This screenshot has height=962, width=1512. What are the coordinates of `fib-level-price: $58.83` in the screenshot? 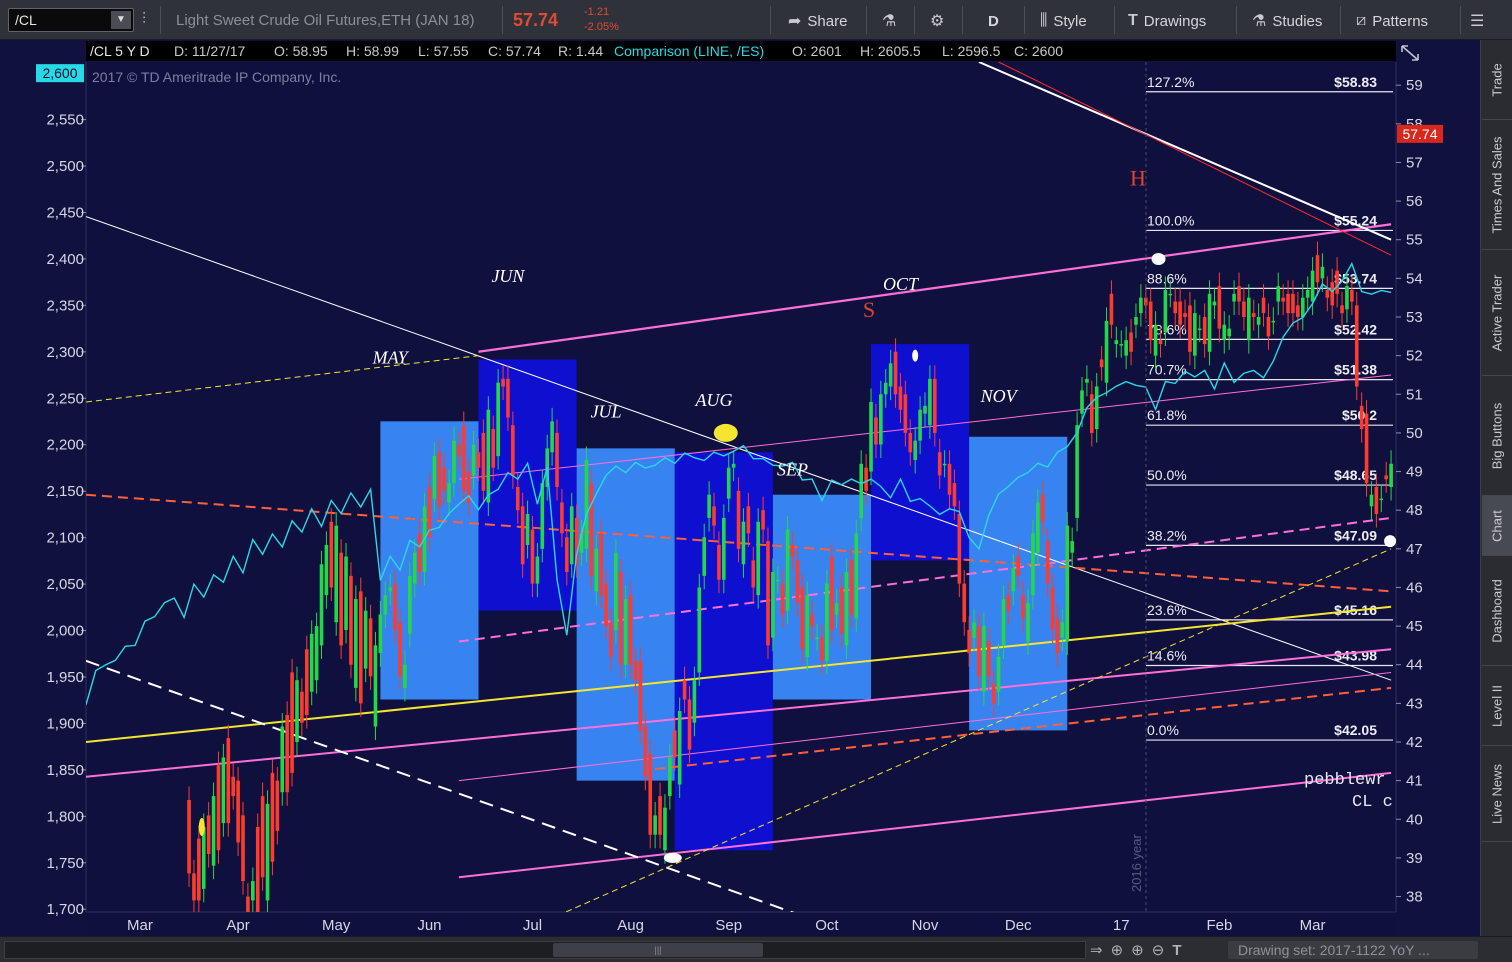 It's located at (1355, 82).